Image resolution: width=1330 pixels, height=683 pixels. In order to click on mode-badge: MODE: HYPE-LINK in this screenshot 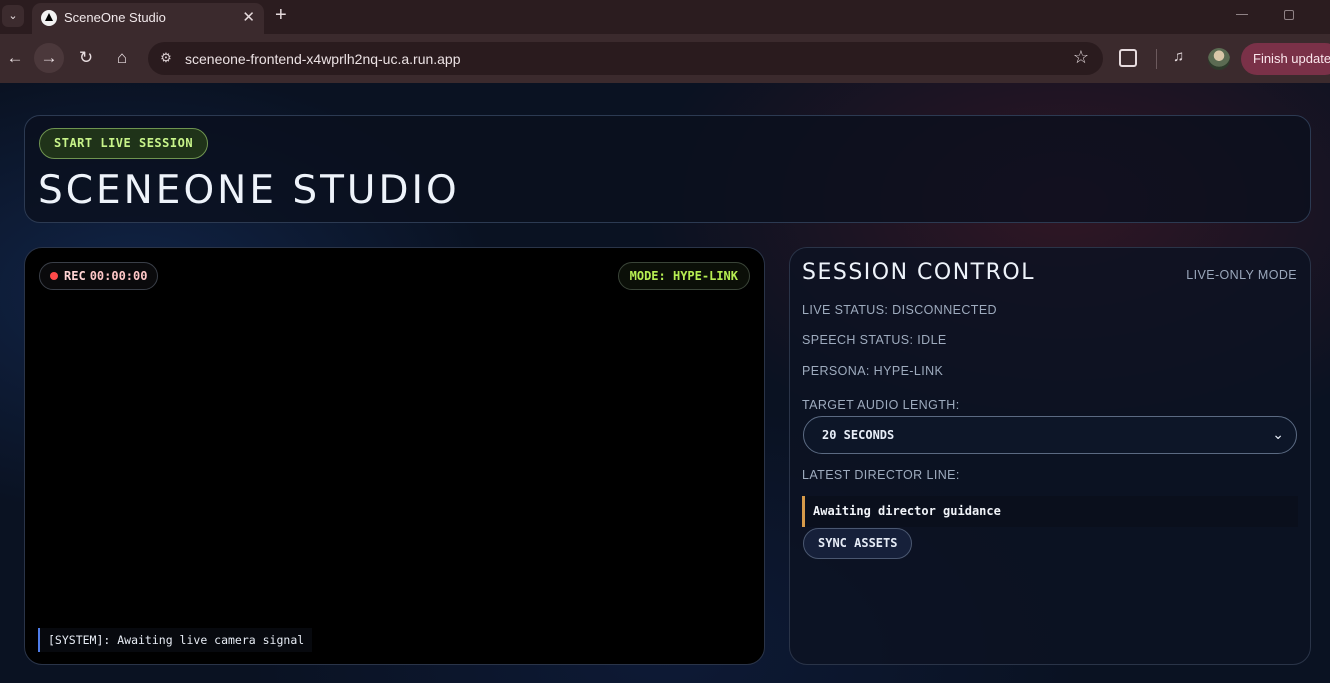, I will do `click(683, 276)`.